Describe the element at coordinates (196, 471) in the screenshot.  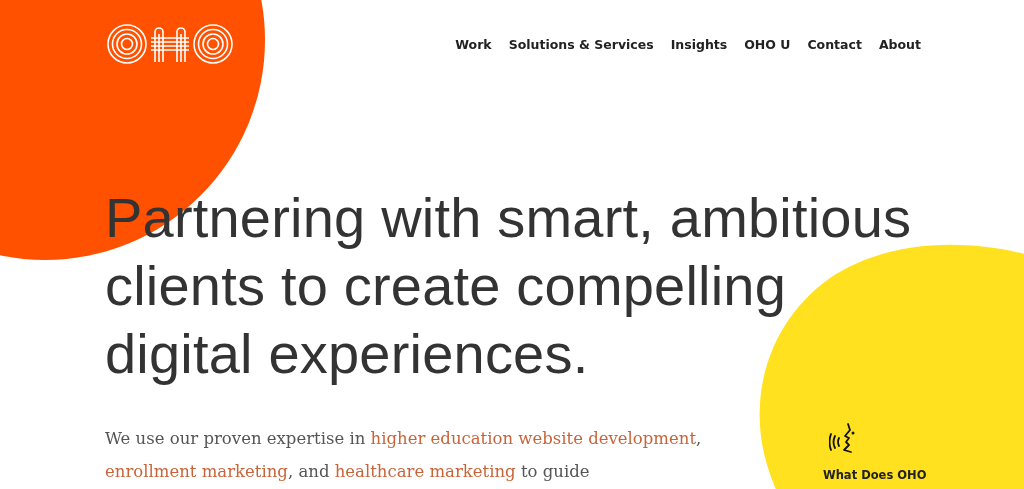
I see `text-link: enrollment marketing` at that location.